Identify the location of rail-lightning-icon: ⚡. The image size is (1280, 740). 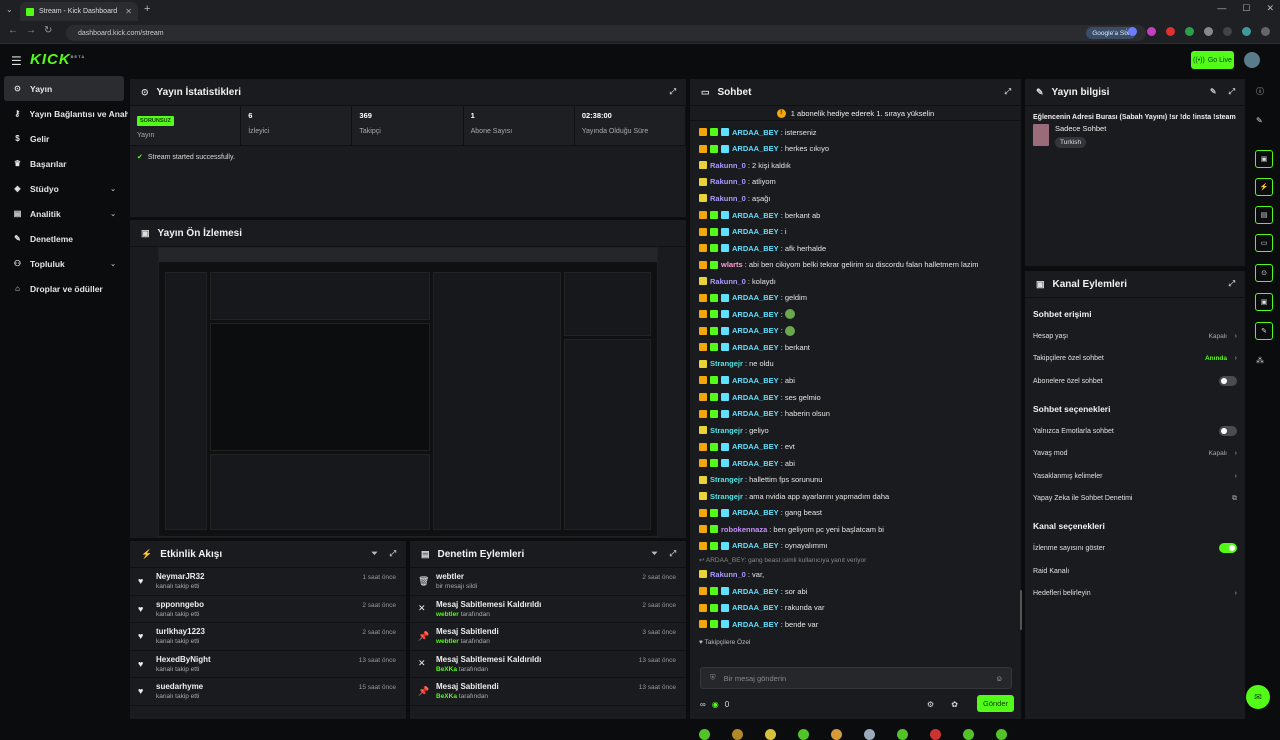
(1264, 187).